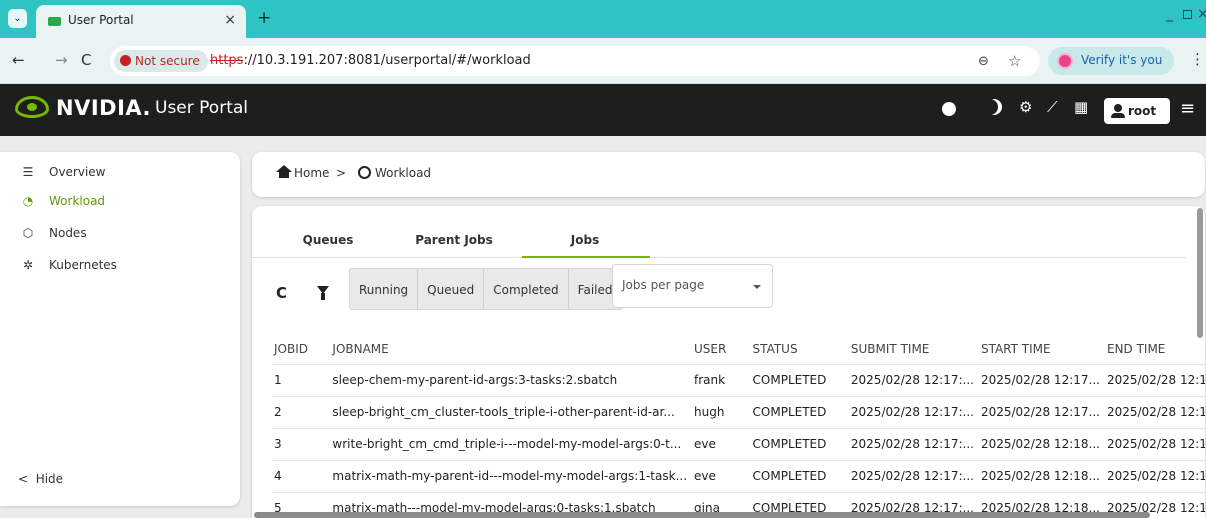  I want to click on hide-sidebar-button: < Hide, so click(40, 479).